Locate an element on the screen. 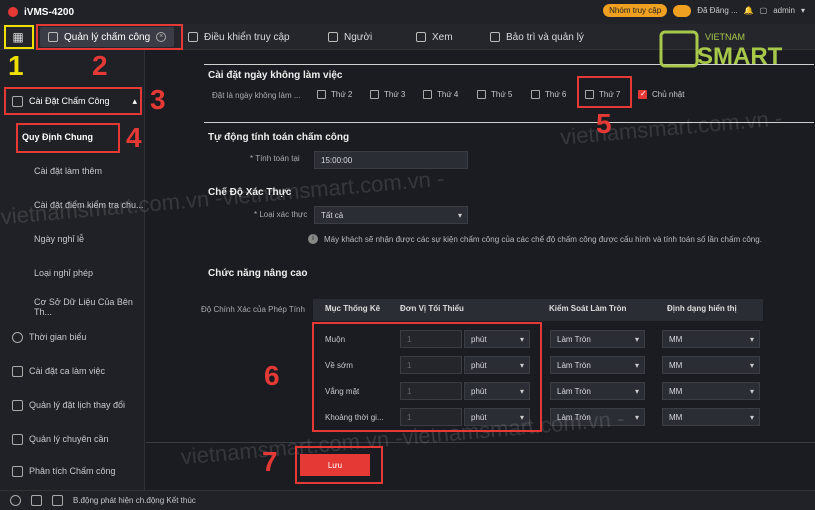 The image size is (815, 510). checkbox-sun: Chủ nhật is located at coordinates (661, 94).